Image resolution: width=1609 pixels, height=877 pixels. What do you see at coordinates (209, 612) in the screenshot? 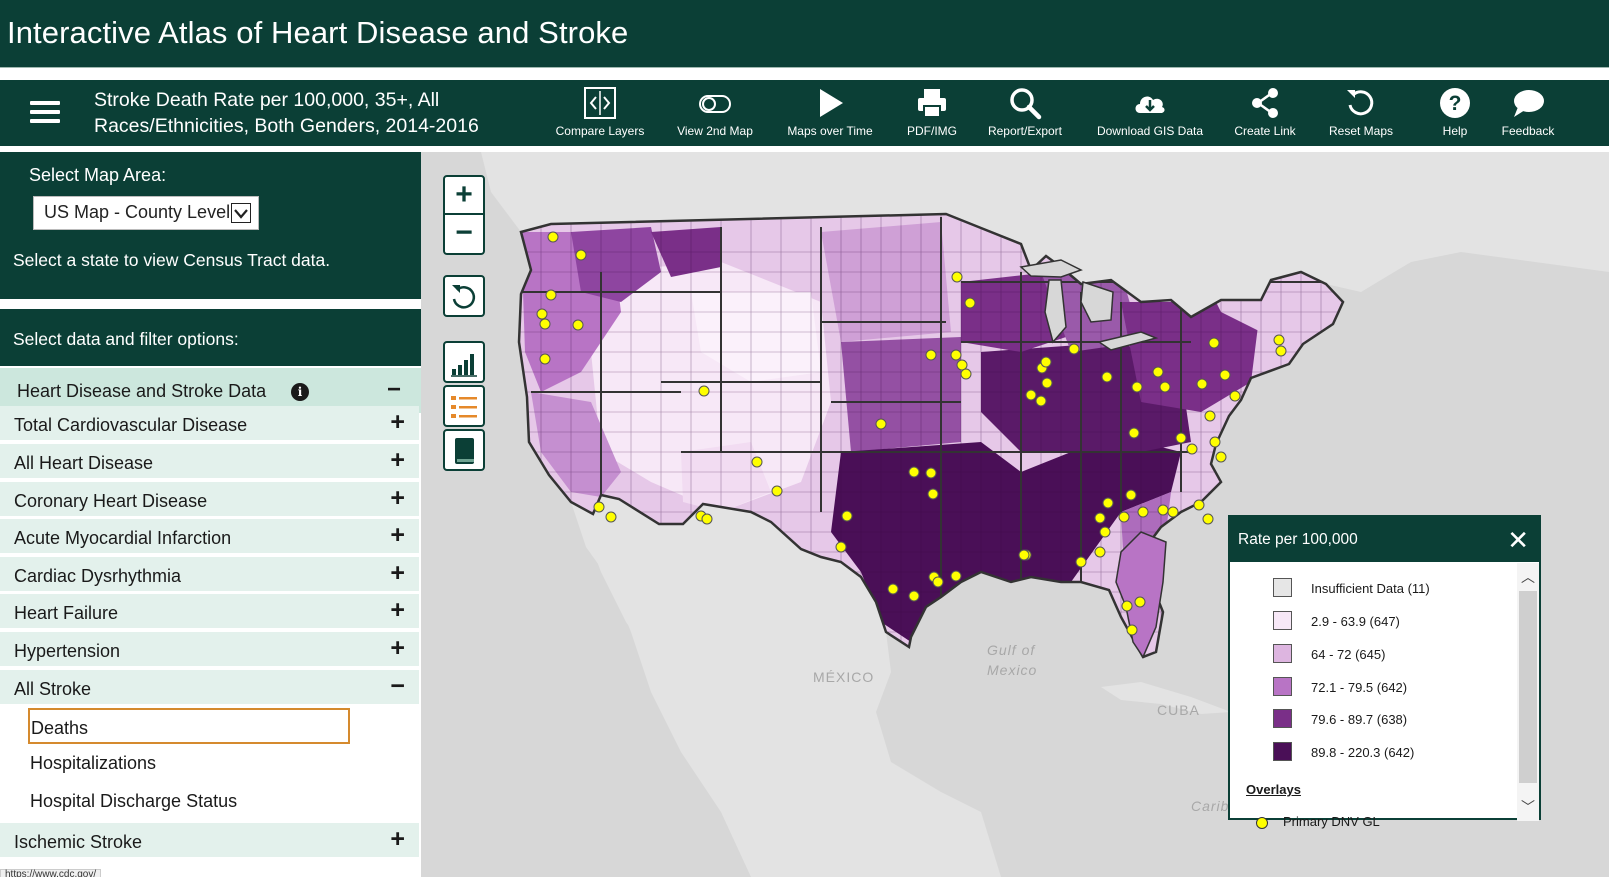
I see `filter-item-heart-failure: Heart Failure +` at bounding box center [209, 612].